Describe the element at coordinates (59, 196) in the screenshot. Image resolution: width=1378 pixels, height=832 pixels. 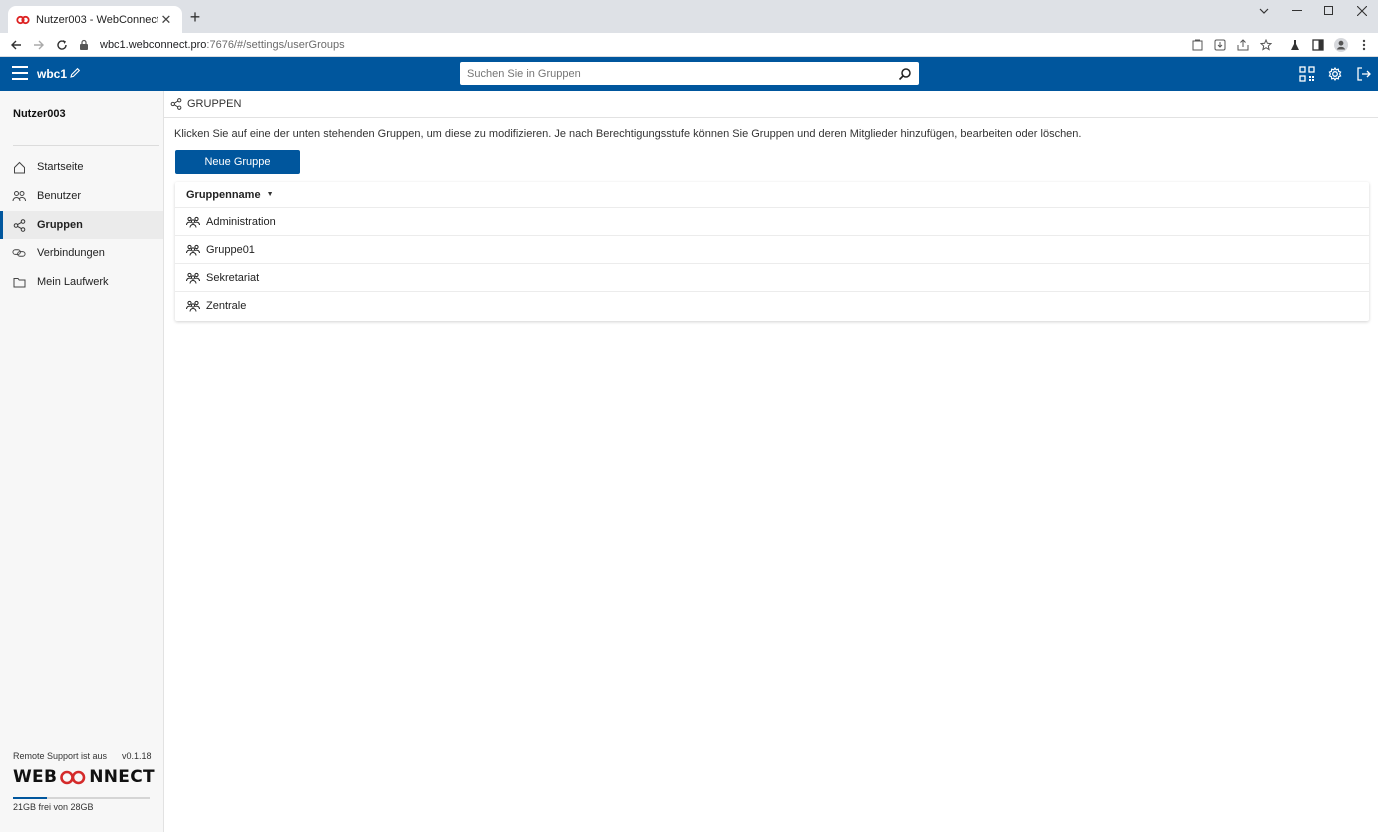
I see `sidebar-item-label: Benutzer` at that location.